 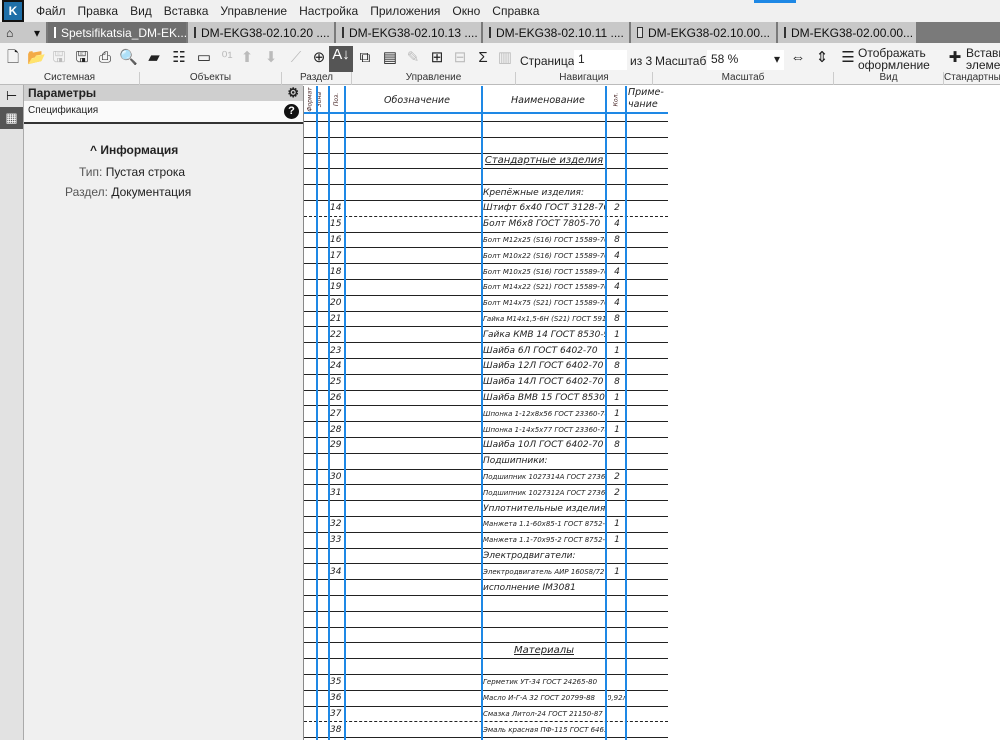 What do you see at coordinates (848, 58) in the screenshot?
I see `display-layout-icon: ☰` at bounding box center [848, 58].